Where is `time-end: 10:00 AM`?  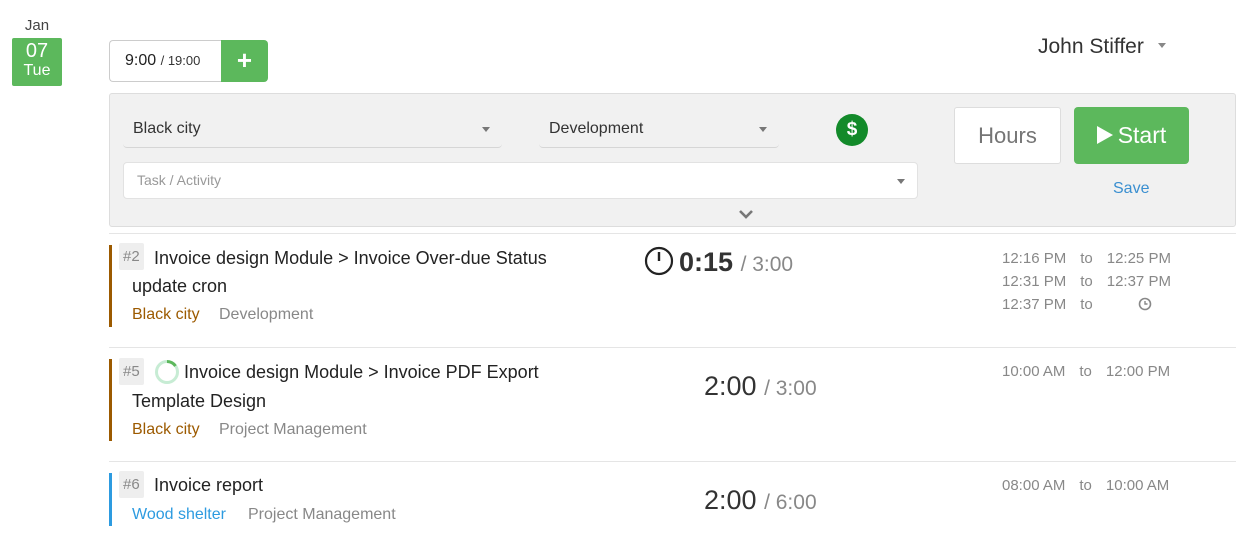
time-end: 10:00 AM is located at coordinates (1137, 485).